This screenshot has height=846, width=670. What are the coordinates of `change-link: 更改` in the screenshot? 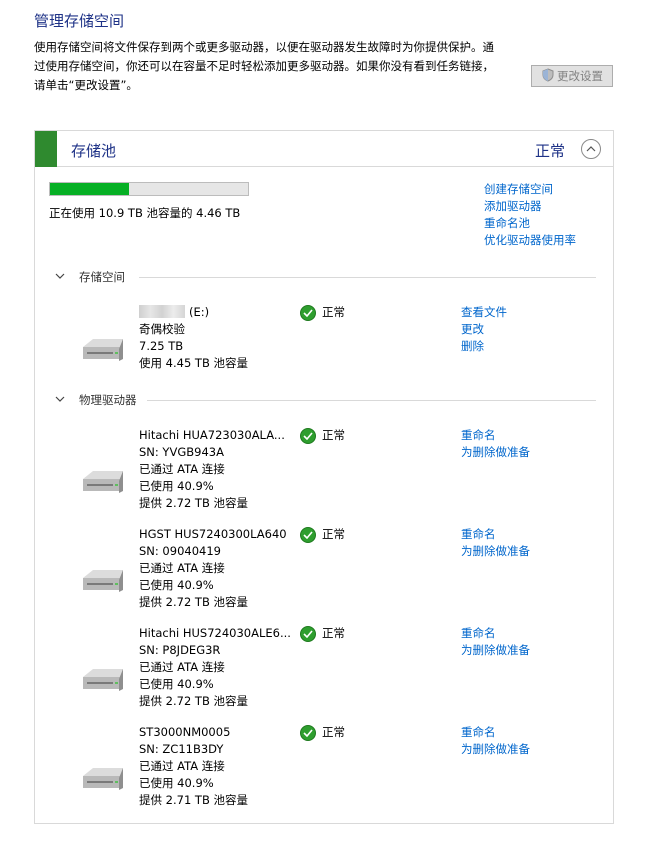 It's located at (484, 329).